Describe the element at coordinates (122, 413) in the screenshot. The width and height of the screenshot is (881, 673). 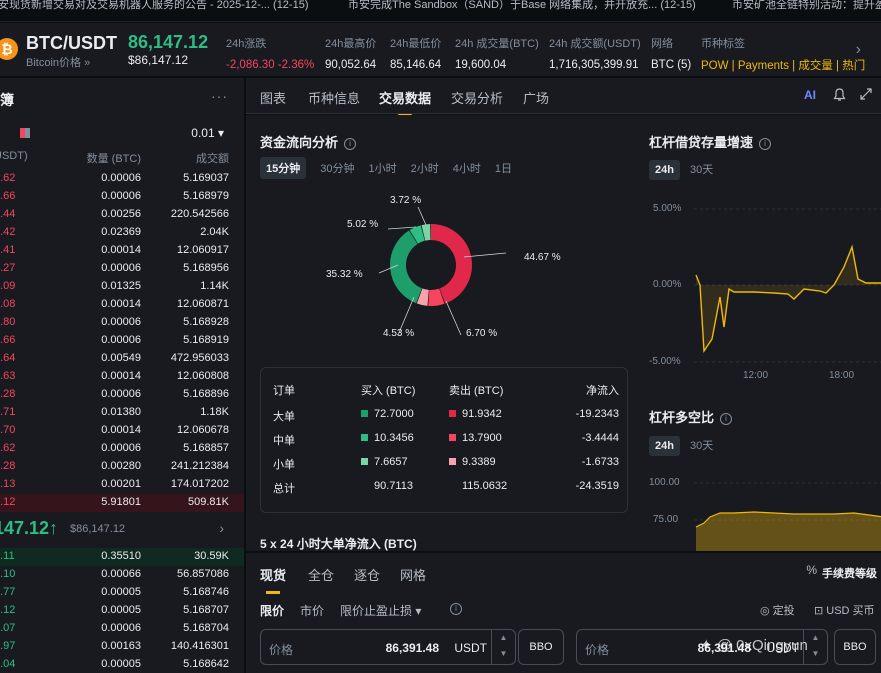
I see `ask-row: 7.71 0.01380 1.18K` at that location.